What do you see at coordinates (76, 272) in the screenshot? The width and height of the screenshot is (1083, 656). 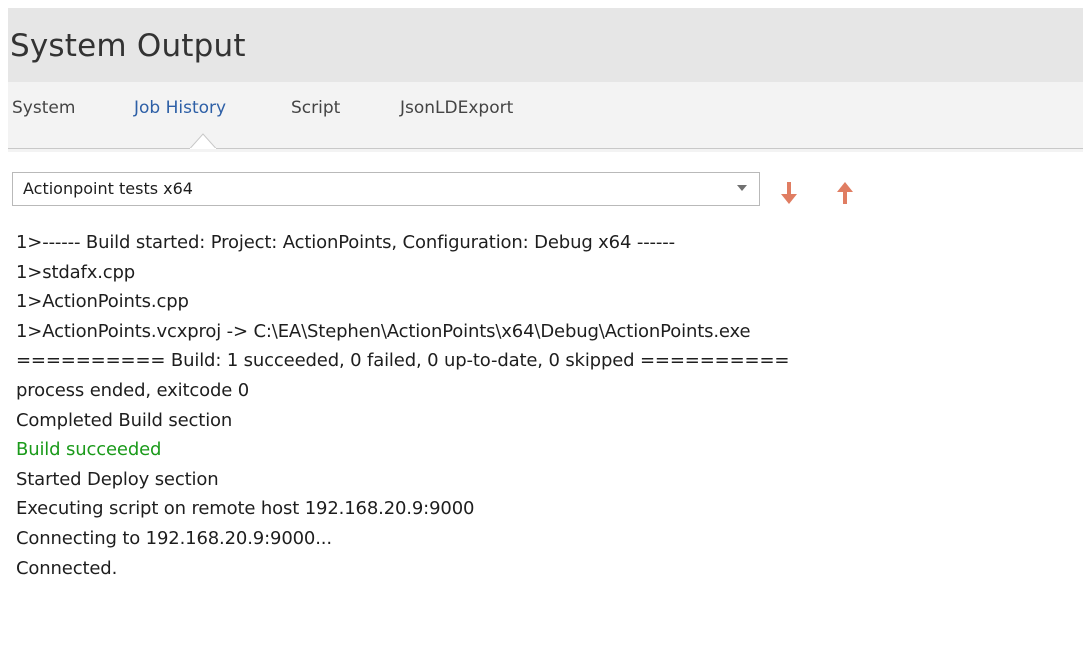 I see `output-line: 1>stdafx.cpp` at bounding box center [76, 272].